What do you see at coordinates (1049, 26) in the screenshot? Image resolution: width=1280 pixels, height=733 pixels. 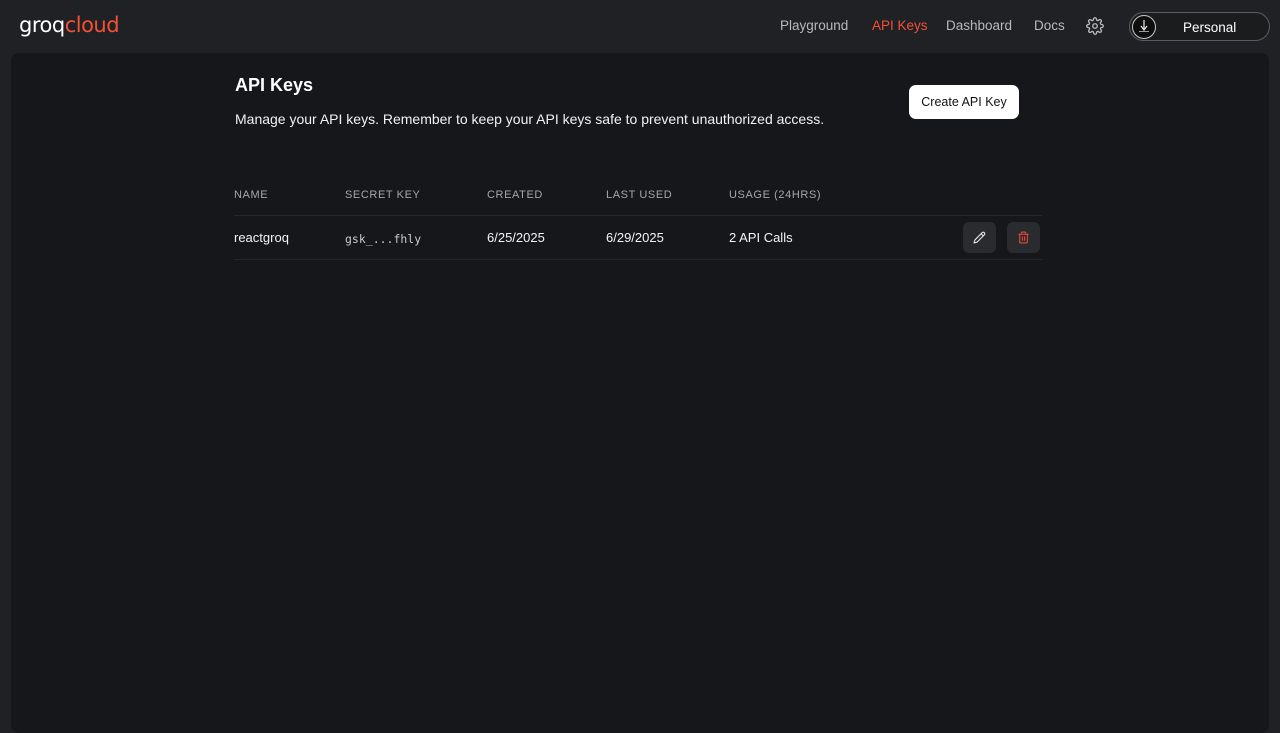 I see `nav-docs: Docs` at bounding box center [1049, 26].